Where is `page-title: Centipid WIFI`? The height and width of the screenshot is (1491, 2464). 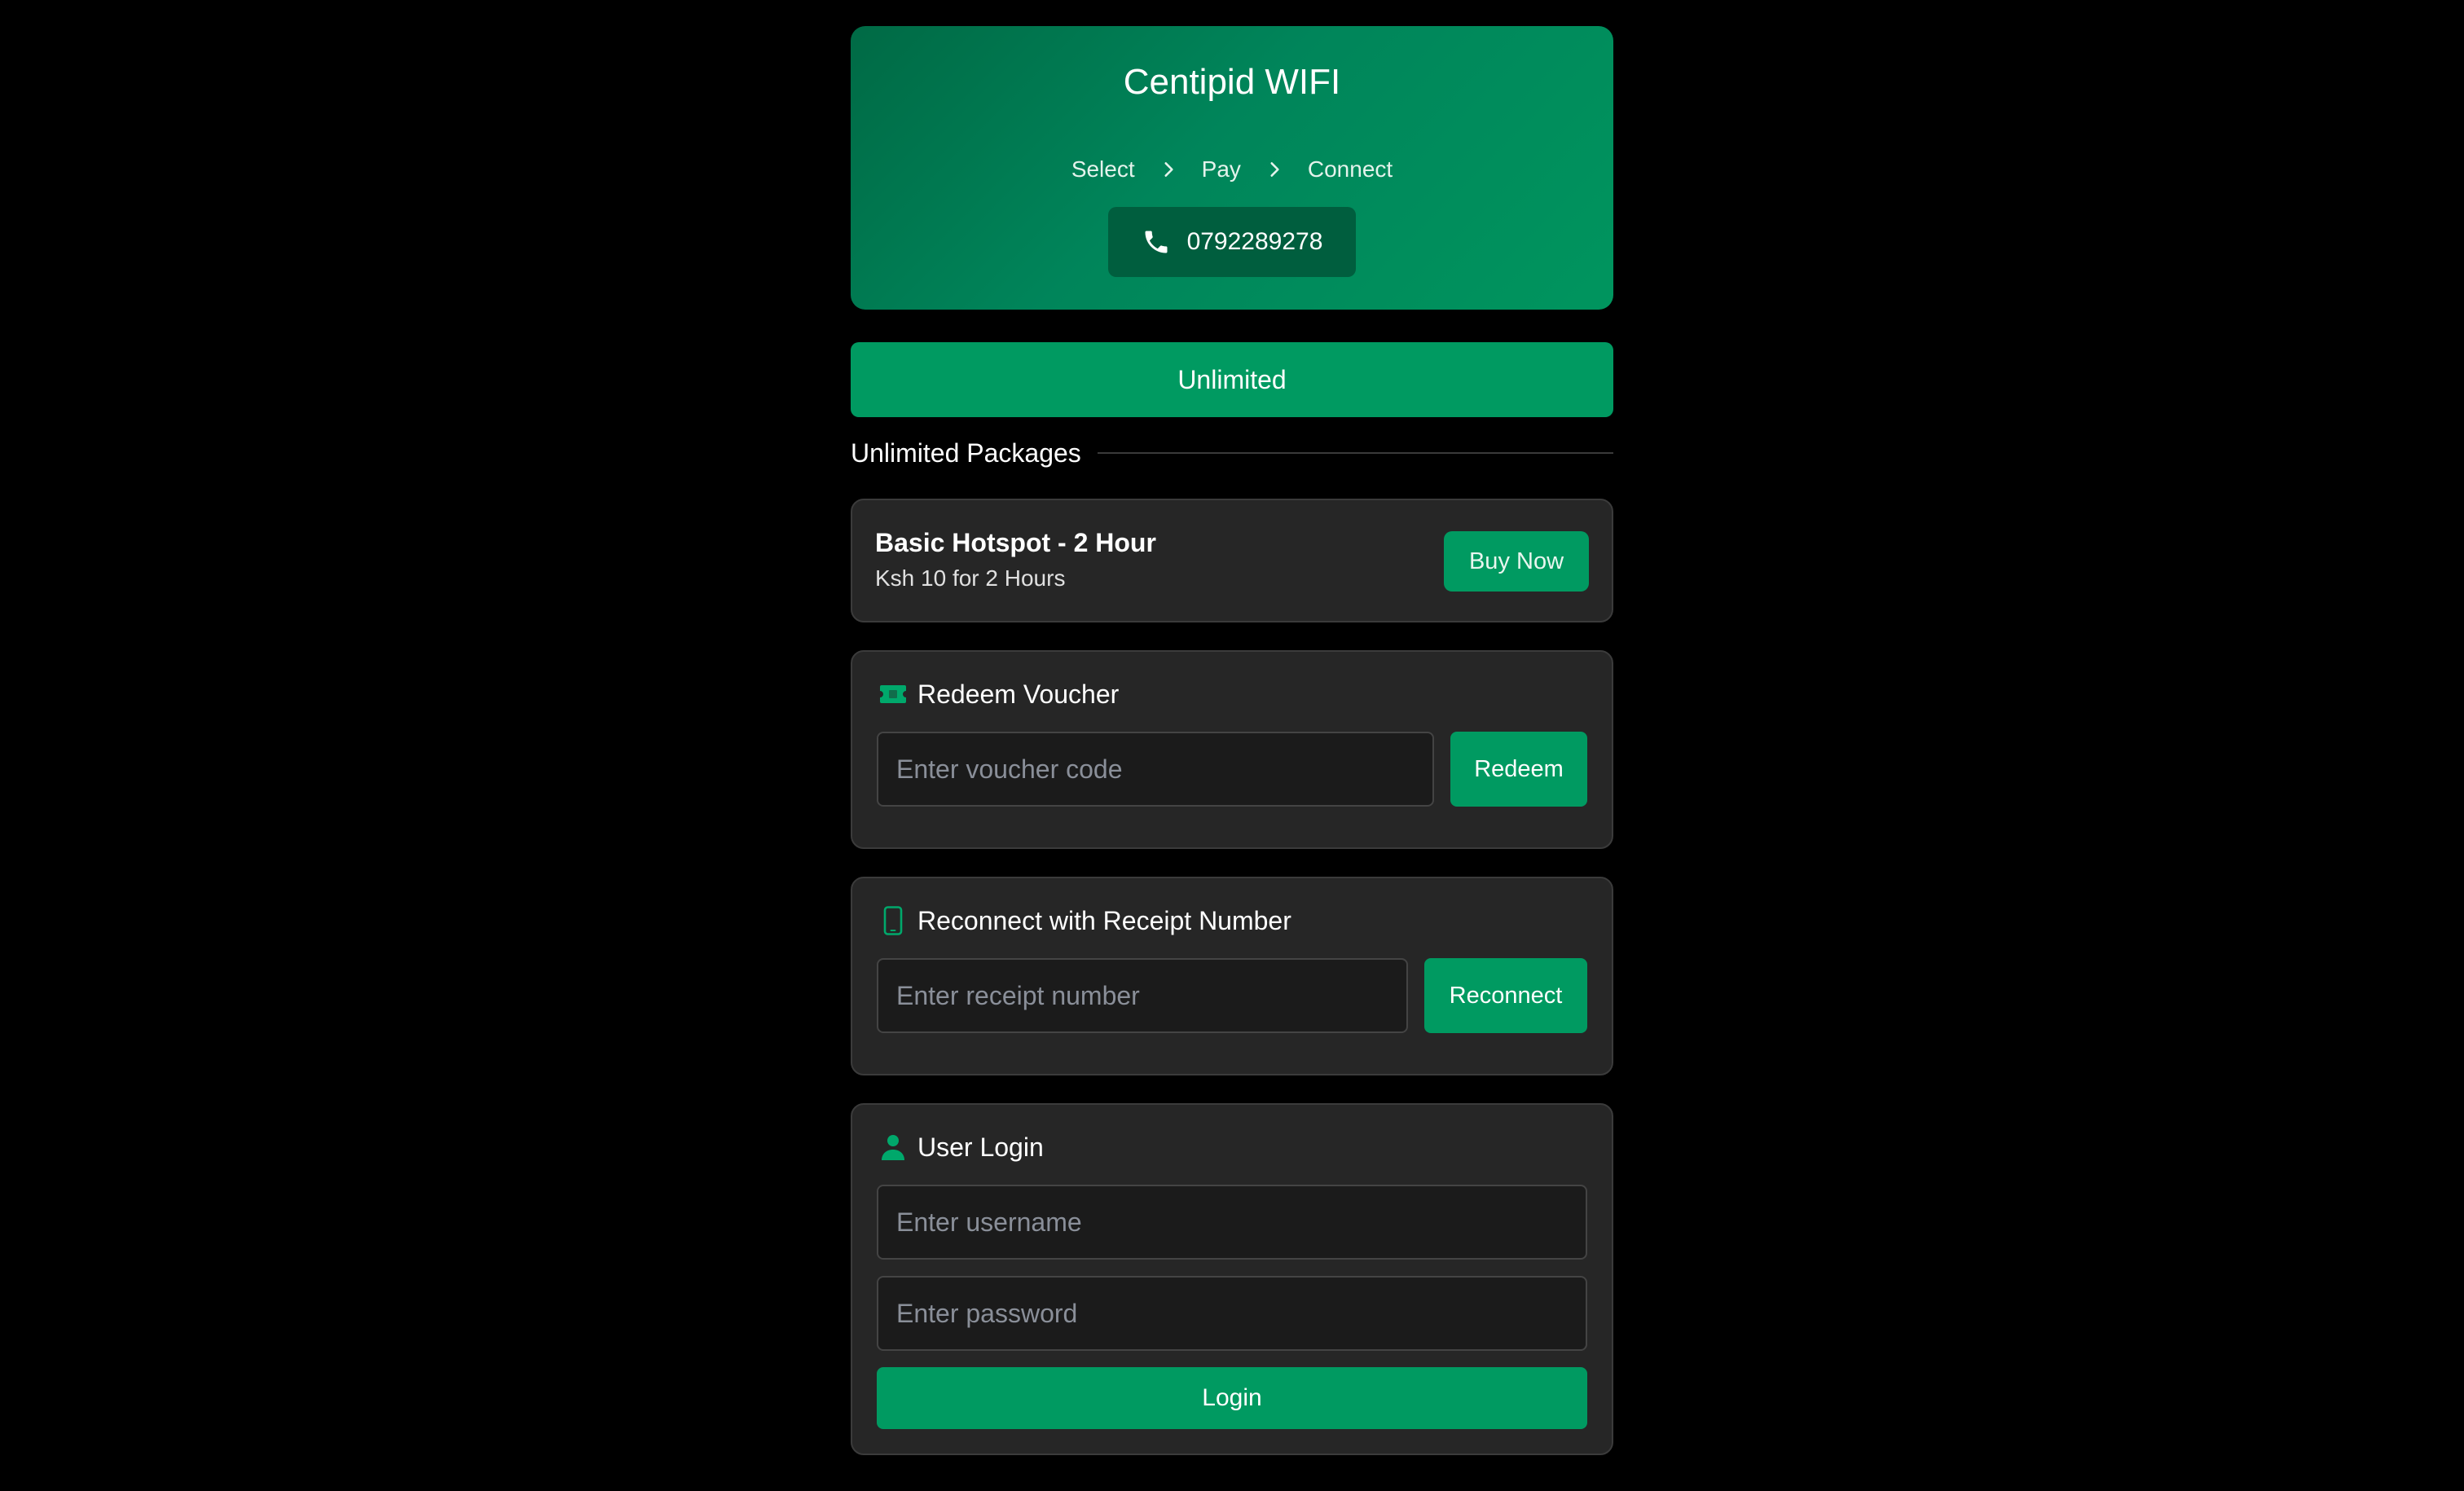
page-title: Centipid WIFI is located at coordinates (1232, 82).